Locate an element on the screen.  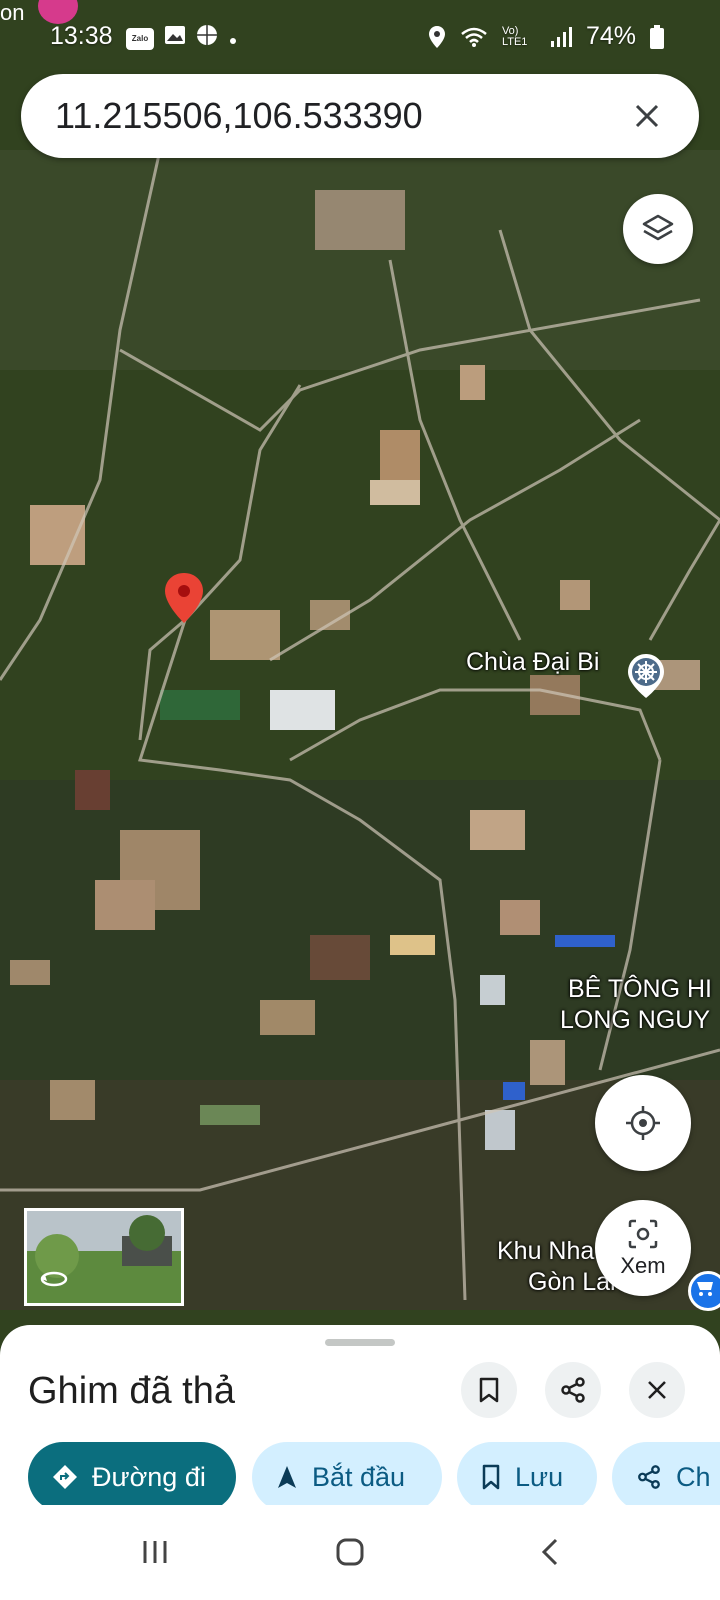
layers-button is located at coordinates (658, 229).